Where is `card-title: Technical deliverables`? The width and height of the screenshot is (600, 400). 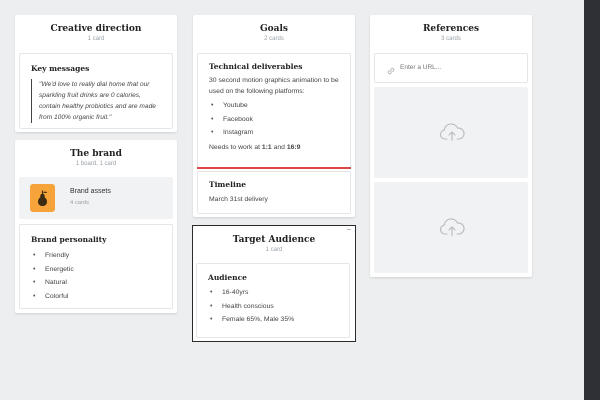
card-title: Technical deliverables is located at coordinates (256, 66).